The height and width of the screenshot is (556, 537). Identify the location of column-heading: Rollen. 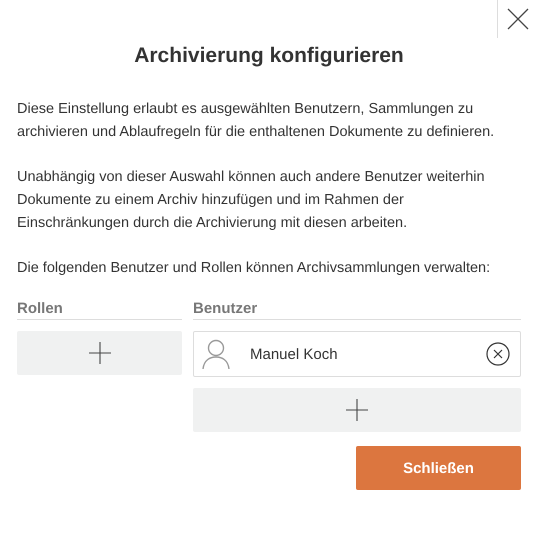
(99, 310).